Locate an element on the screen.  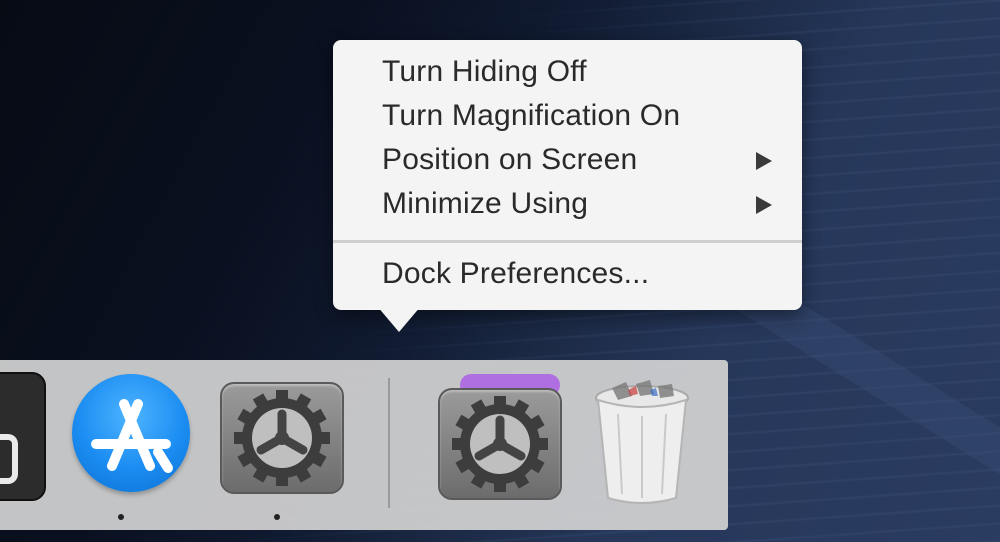
menu-item-position-on-screen: Position on Screen is located at coordinates (567, 160).